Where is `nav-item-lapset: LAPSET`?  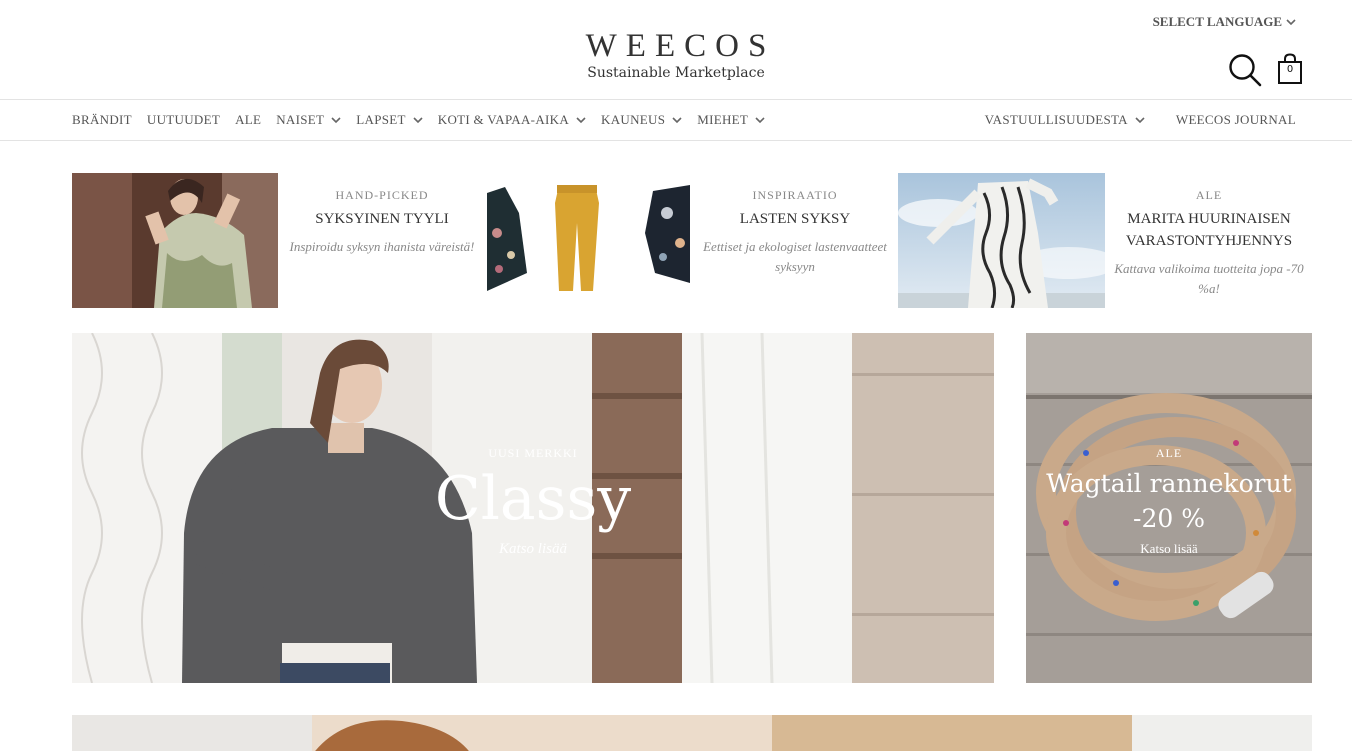
nav-item-lapset: LAPSET is located at coordinates (389, 120).